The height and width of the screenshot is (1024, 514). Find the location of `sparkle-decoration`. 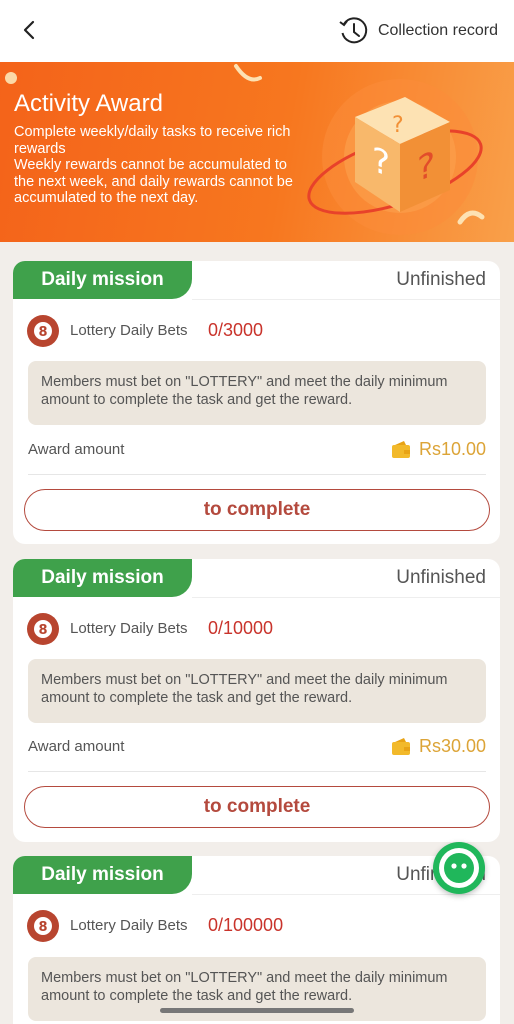

sparkle-decoration is located at coordinates (11, 78).